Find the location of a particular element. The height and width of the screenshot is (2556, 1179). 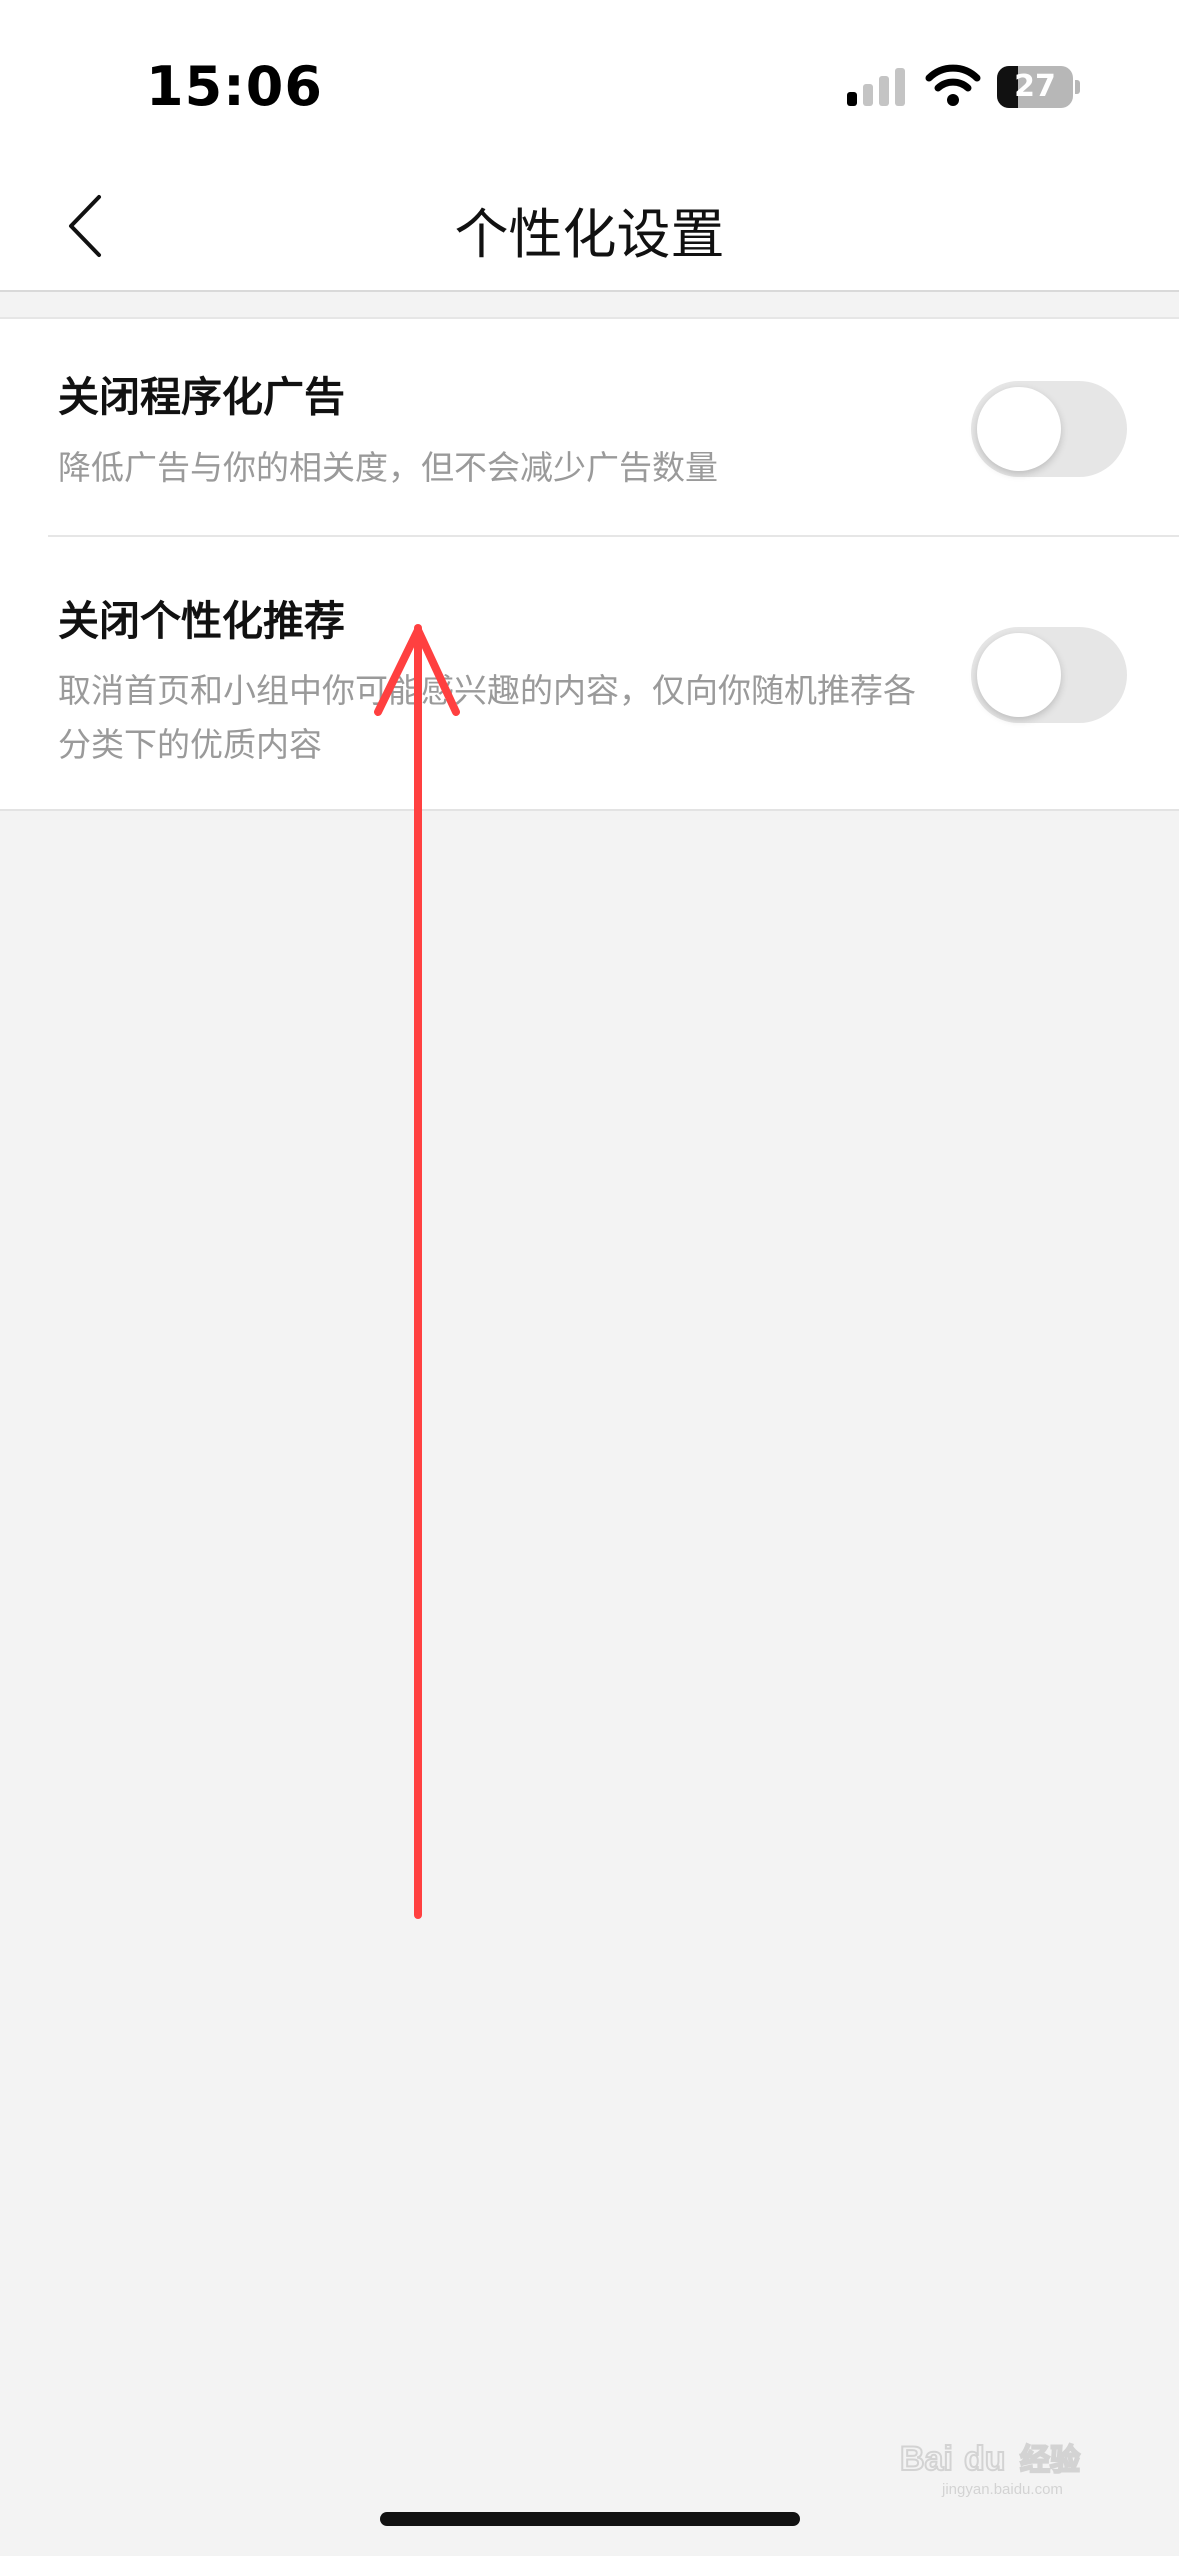

battery-icon: 27 is located at coordinates (1038, 87).